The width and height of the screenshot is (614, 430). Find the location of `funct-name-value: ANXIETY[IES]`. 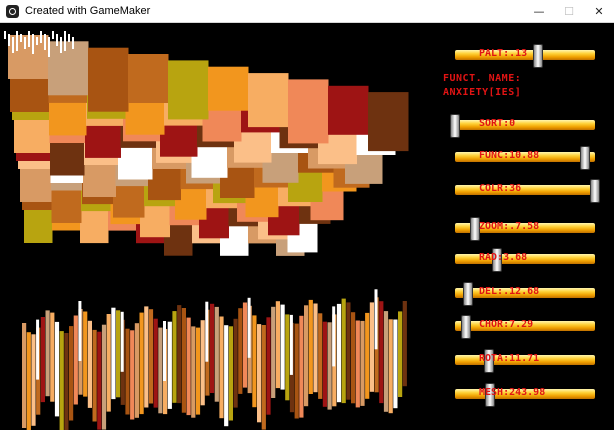

funct-name-value: ANXIETY[IES] is located at coordinates (482, 92).